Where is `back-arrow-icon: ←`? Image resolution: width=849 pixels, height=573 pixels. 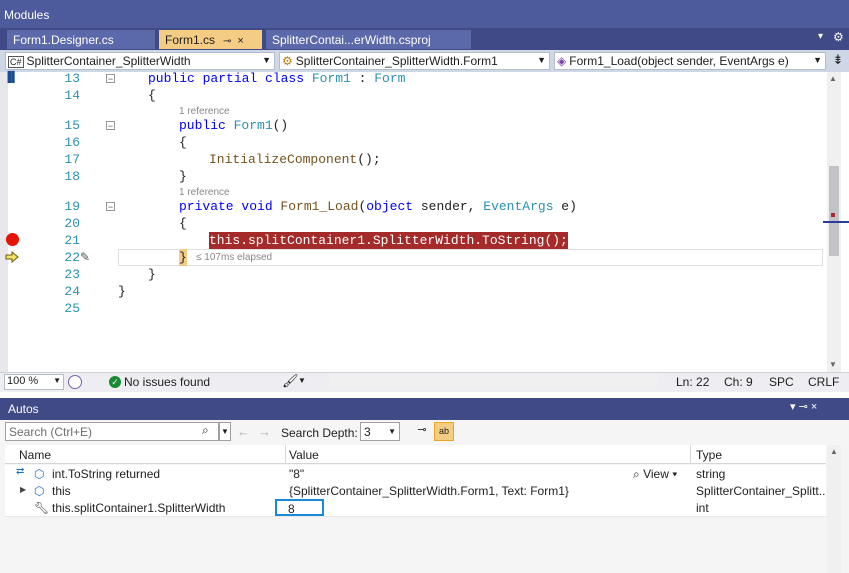
back-arrow-icon: ← is located at coordinates (243, 431).